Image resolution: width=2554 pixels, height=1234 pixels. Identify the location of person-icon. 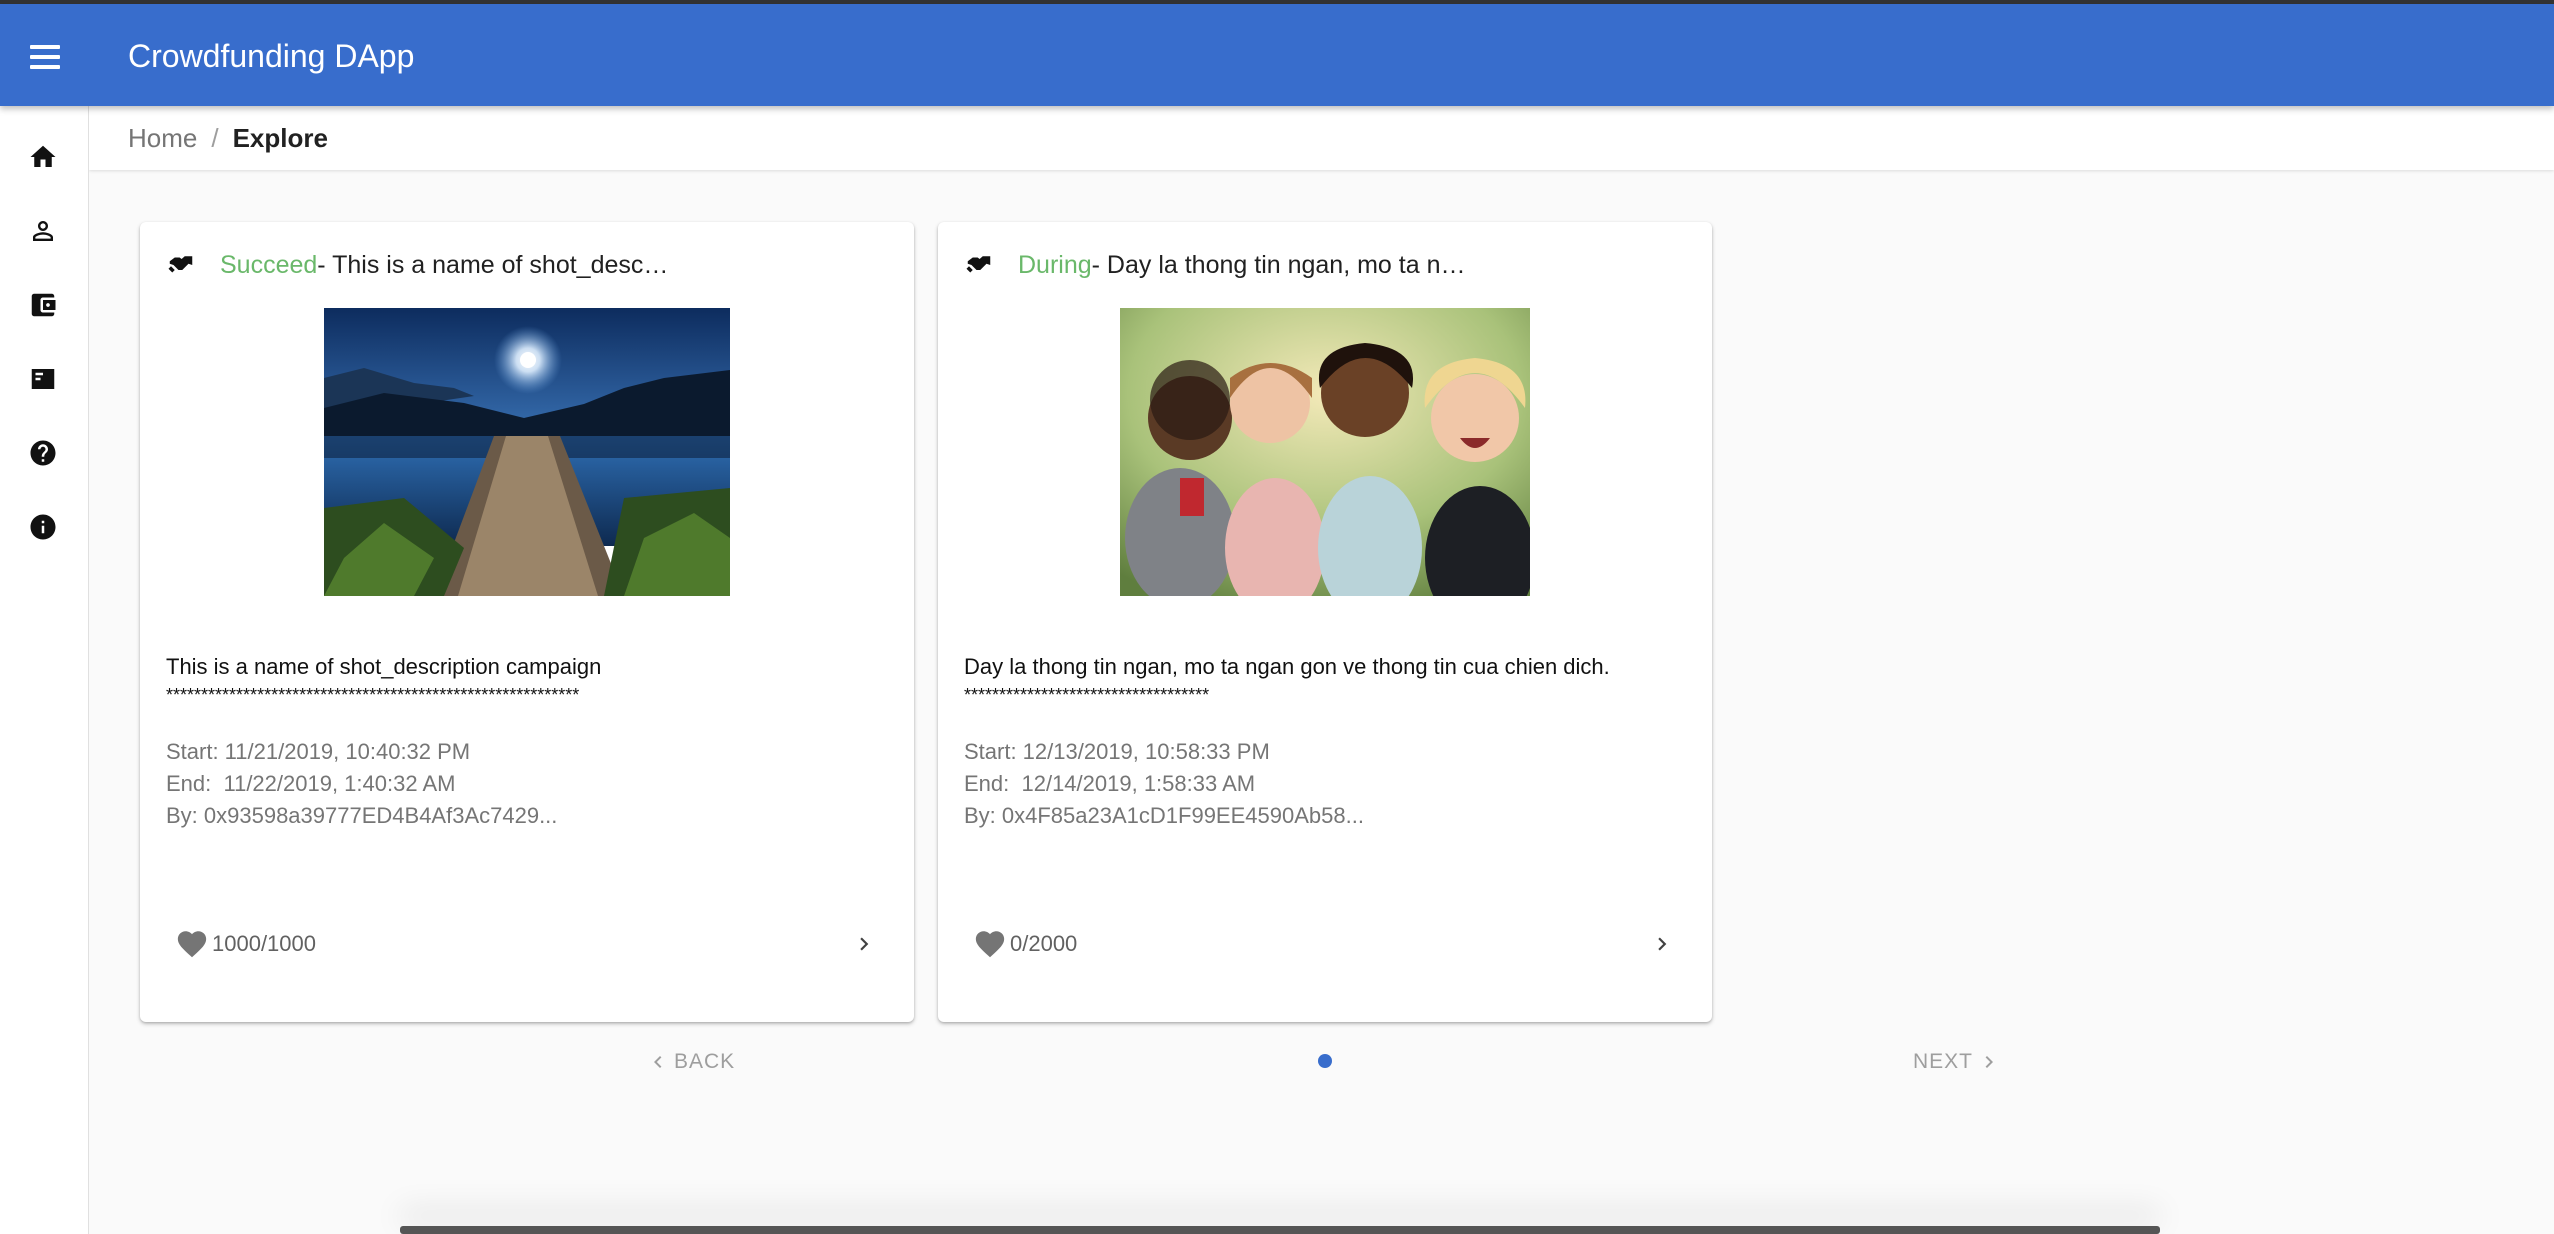
(43, 231).